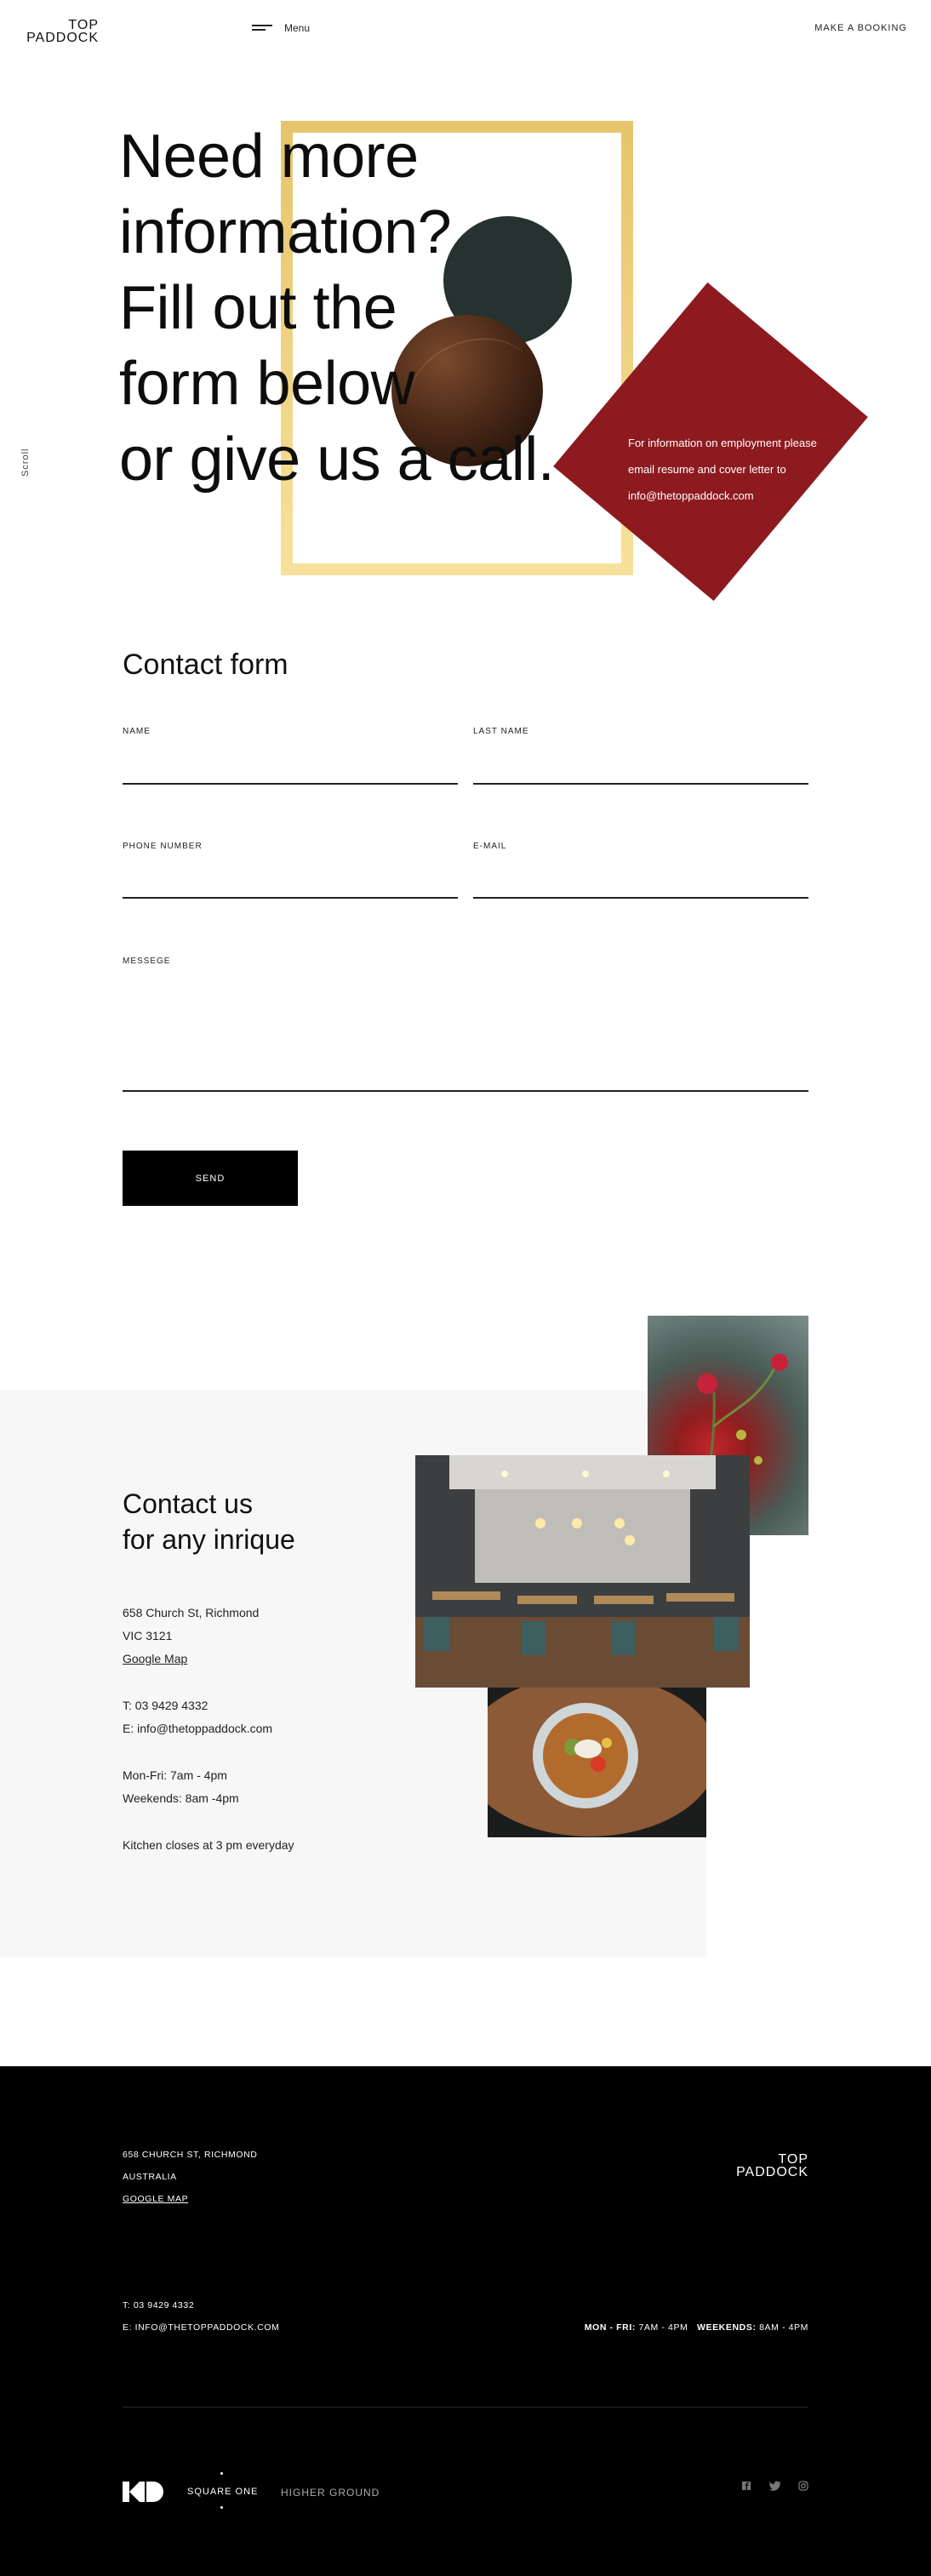  I want to click on menu-label: Menu, so click(298, 28).